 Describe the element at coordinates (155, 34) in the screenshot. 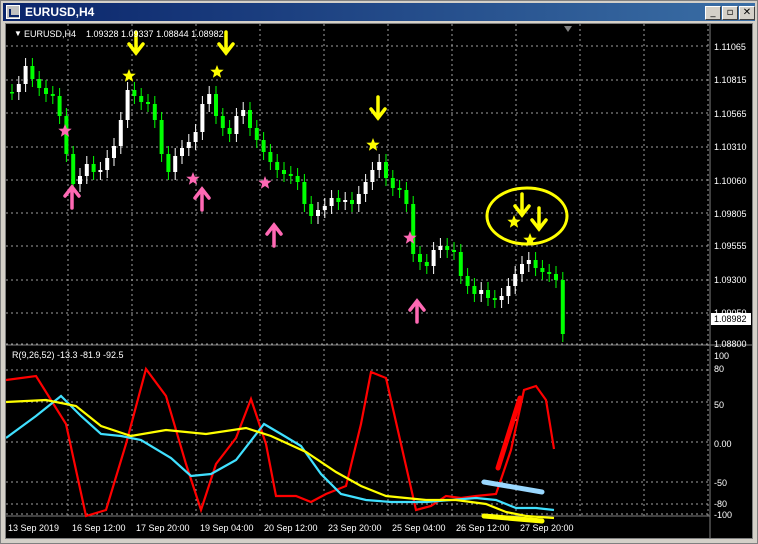

I see `ohlc-header: 1.09328 1.09337 1.08844 1.08982` at that location.